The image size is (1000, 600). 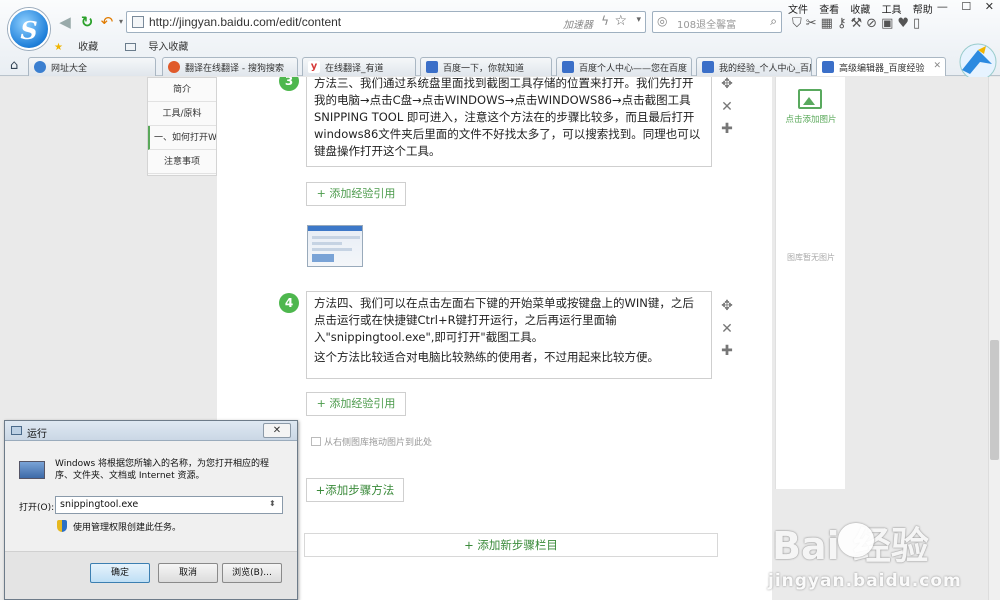 What do you see at coordinates (182, 138) in the screenshot?
I see `outline-item-how-to-open: 一、如何打开Win` at bounding box center [182, 138].